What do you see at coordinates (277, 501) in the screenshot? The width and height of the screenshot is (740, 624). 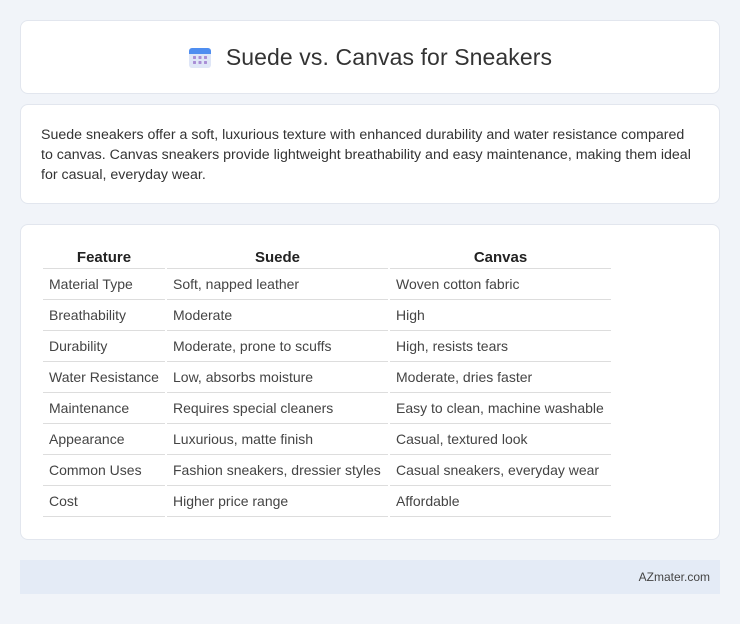 I see `cell-suede: Higher price range` at bounding box center [277, 501].